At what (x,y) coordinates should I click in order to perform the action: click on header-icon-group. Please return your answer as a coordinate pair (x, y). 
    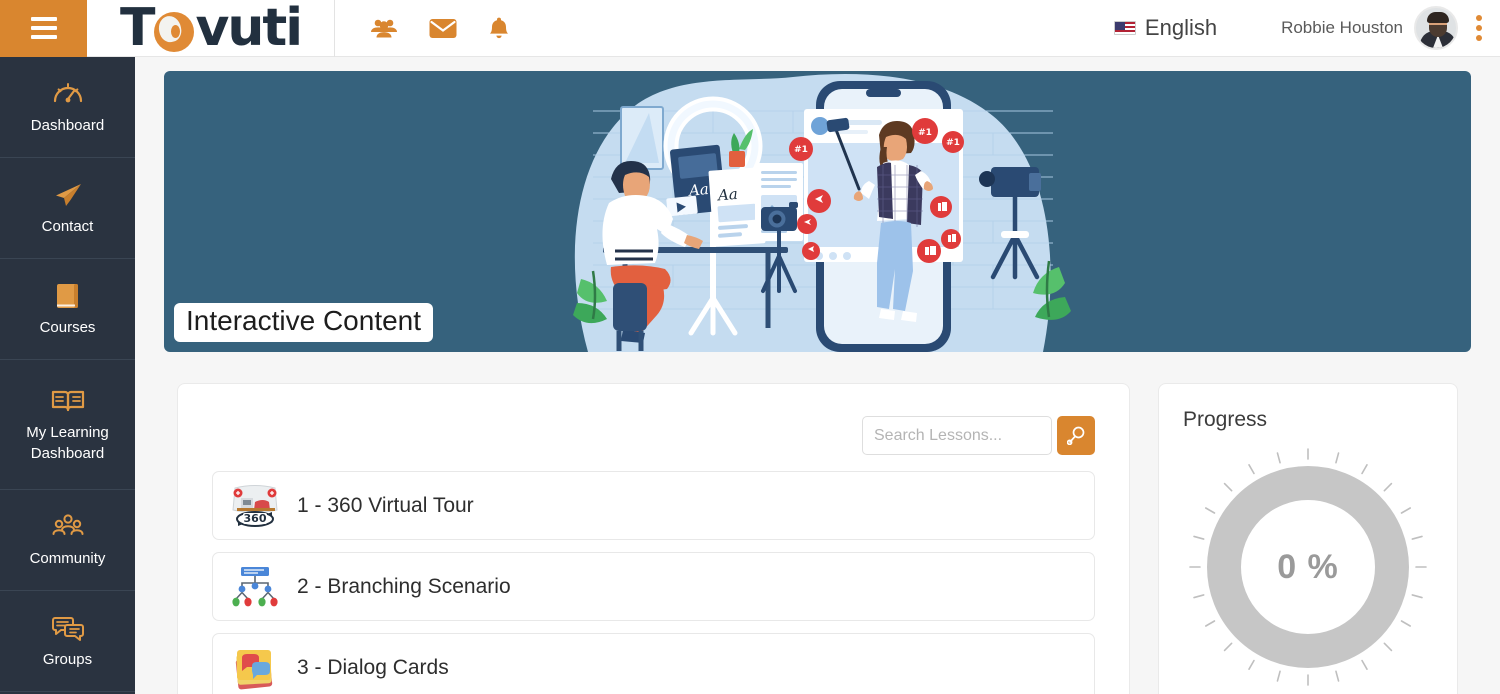
    Looking at the image, I should click on (440, 28).